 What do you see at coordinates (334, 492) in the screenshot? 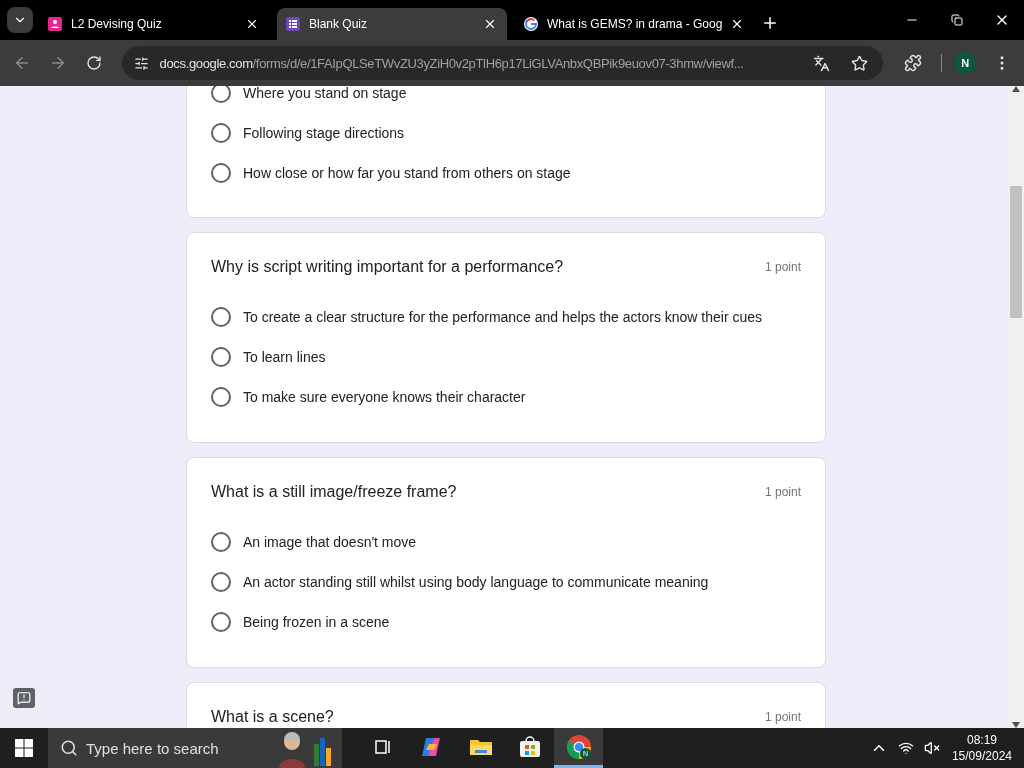
I see `question-title: What is a still image/freeze frame?` at bounding box center [334, 492].